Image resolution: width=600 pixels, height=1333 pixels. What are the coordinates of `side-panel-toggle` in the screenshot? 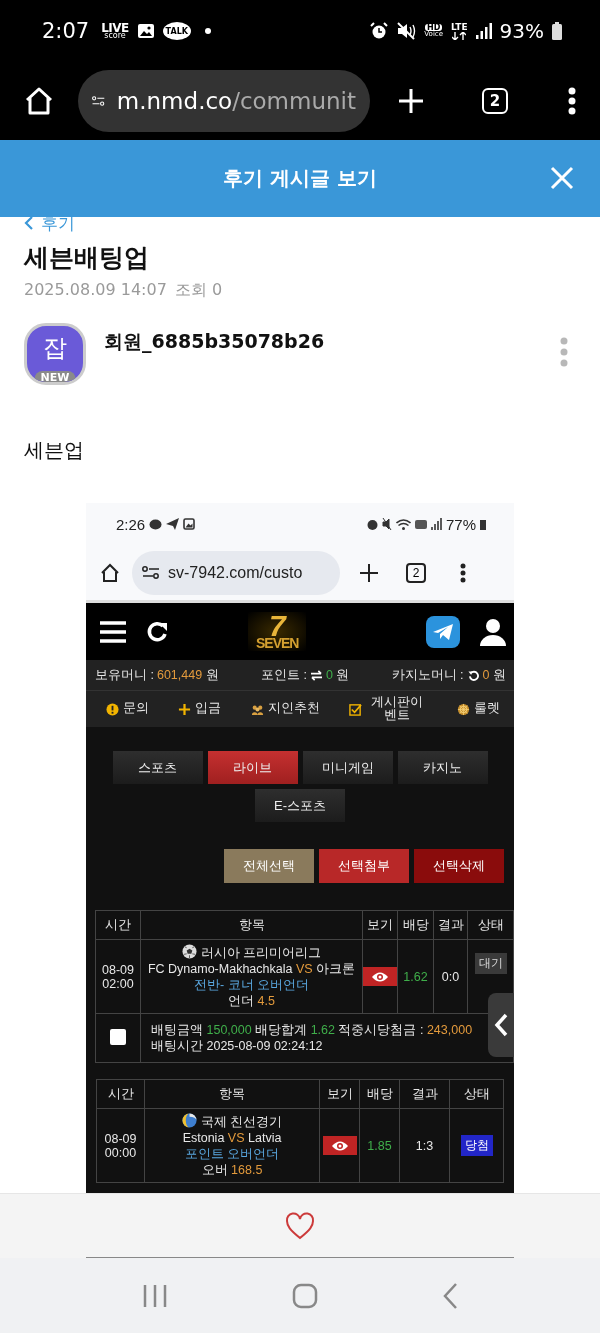 It's located at (501, 1025).